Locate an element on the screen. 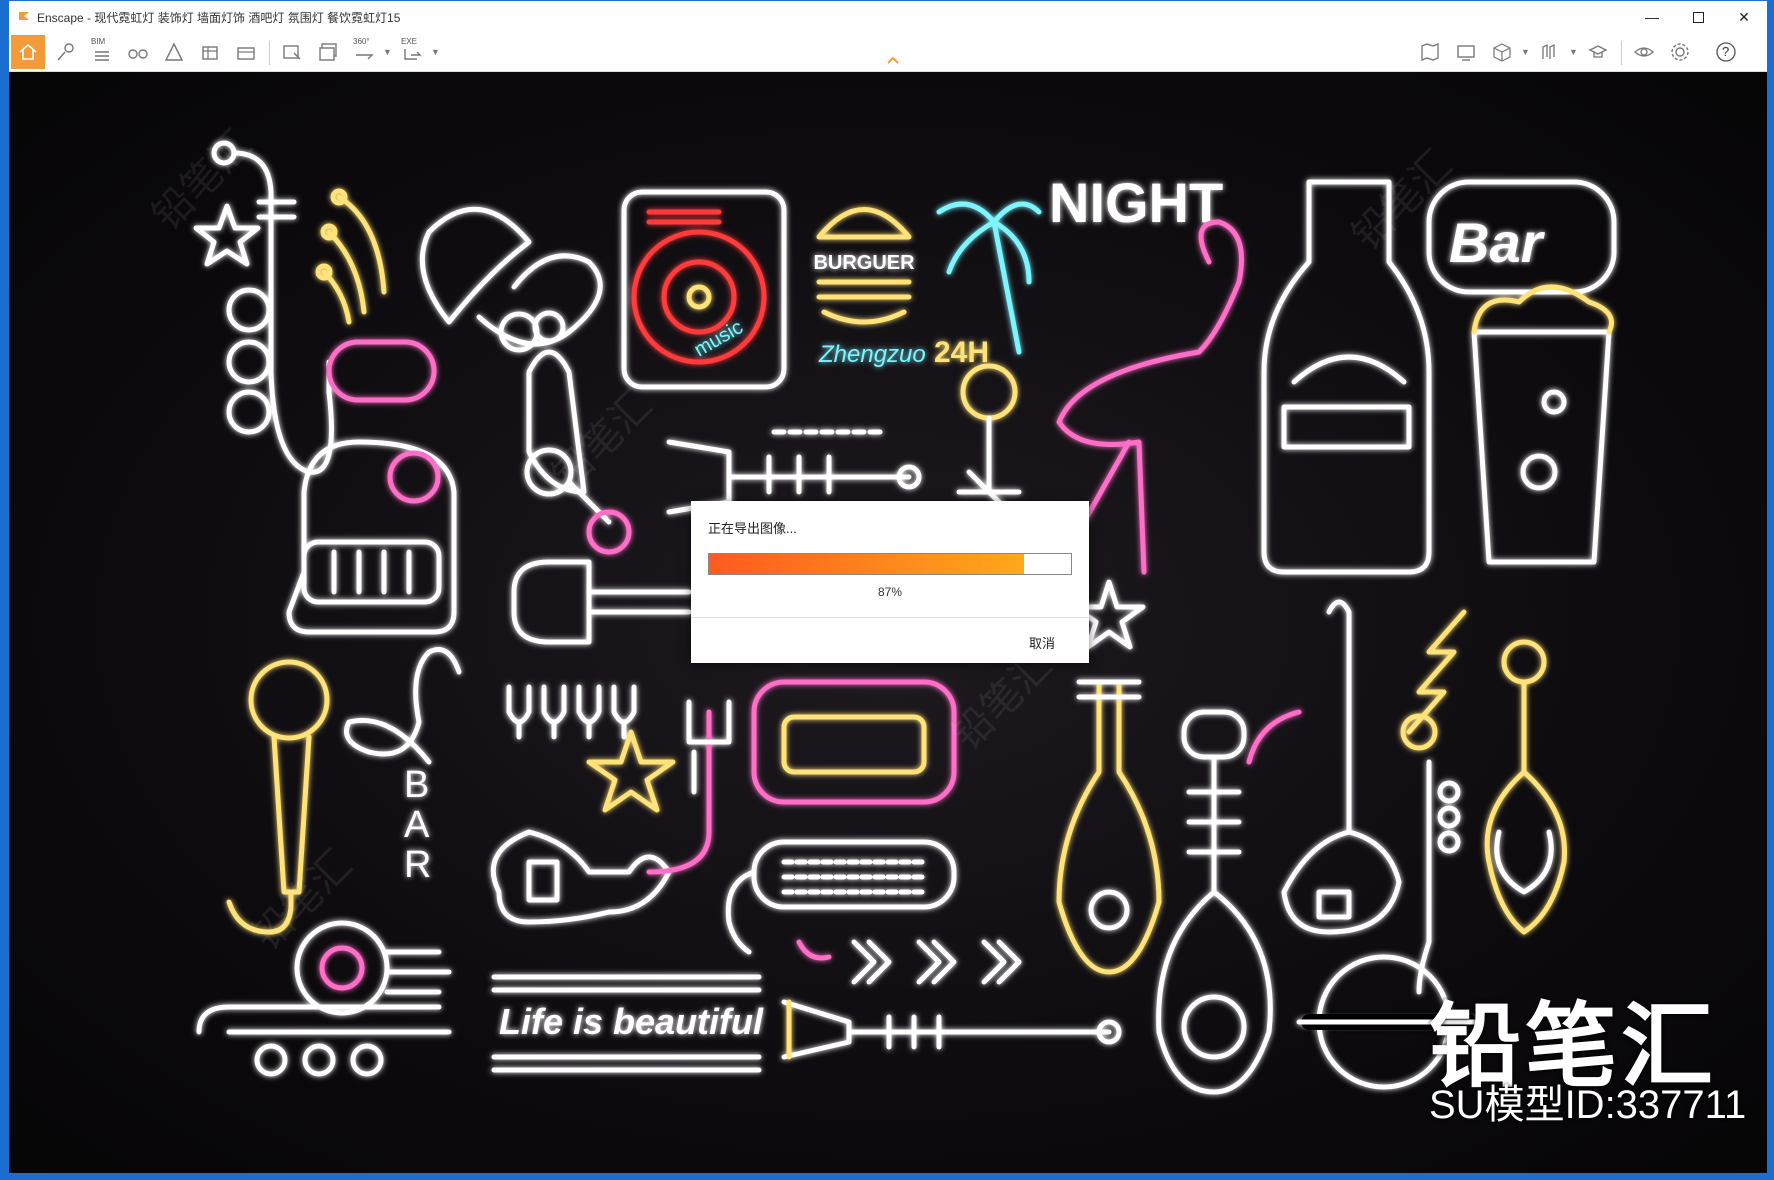  minimize-icon: — is located at coordinates (1652, 17).